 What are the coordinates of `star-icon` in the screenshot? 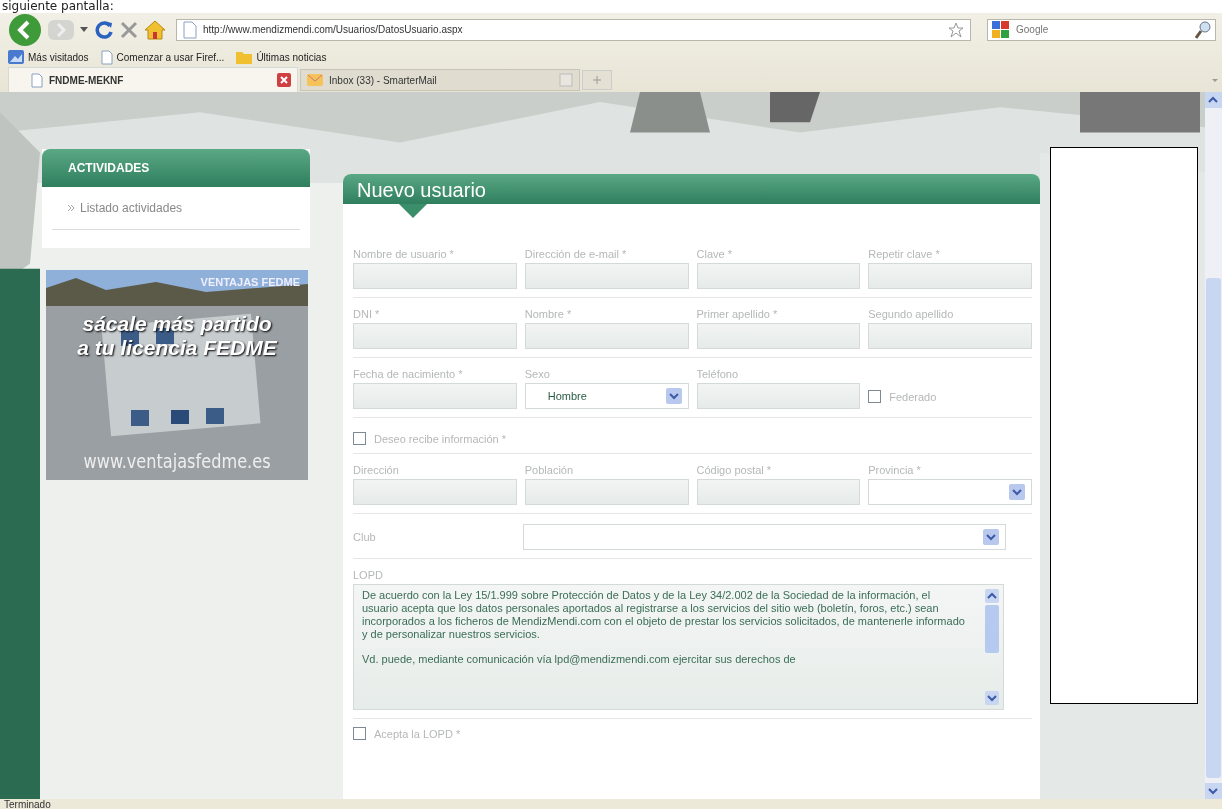 It's located at (956, 29).